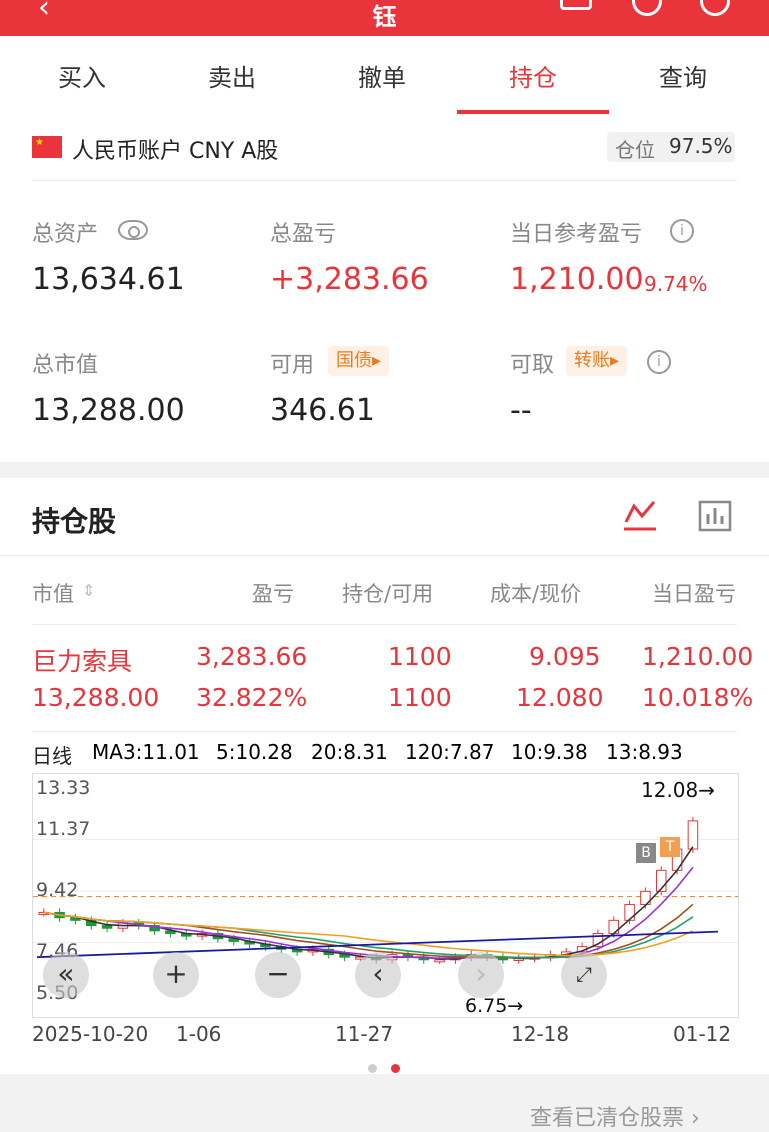 The width and height of the screenshot is (769, 1132). Describe the element at coordinates (90, 1034) in the screenshot. I see `x-tick: 2025-10-20` at that location.